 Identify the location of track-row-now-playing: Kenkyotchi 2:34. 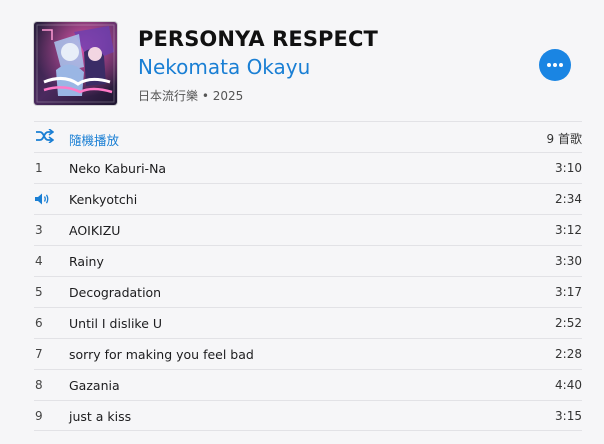
(308, 198).